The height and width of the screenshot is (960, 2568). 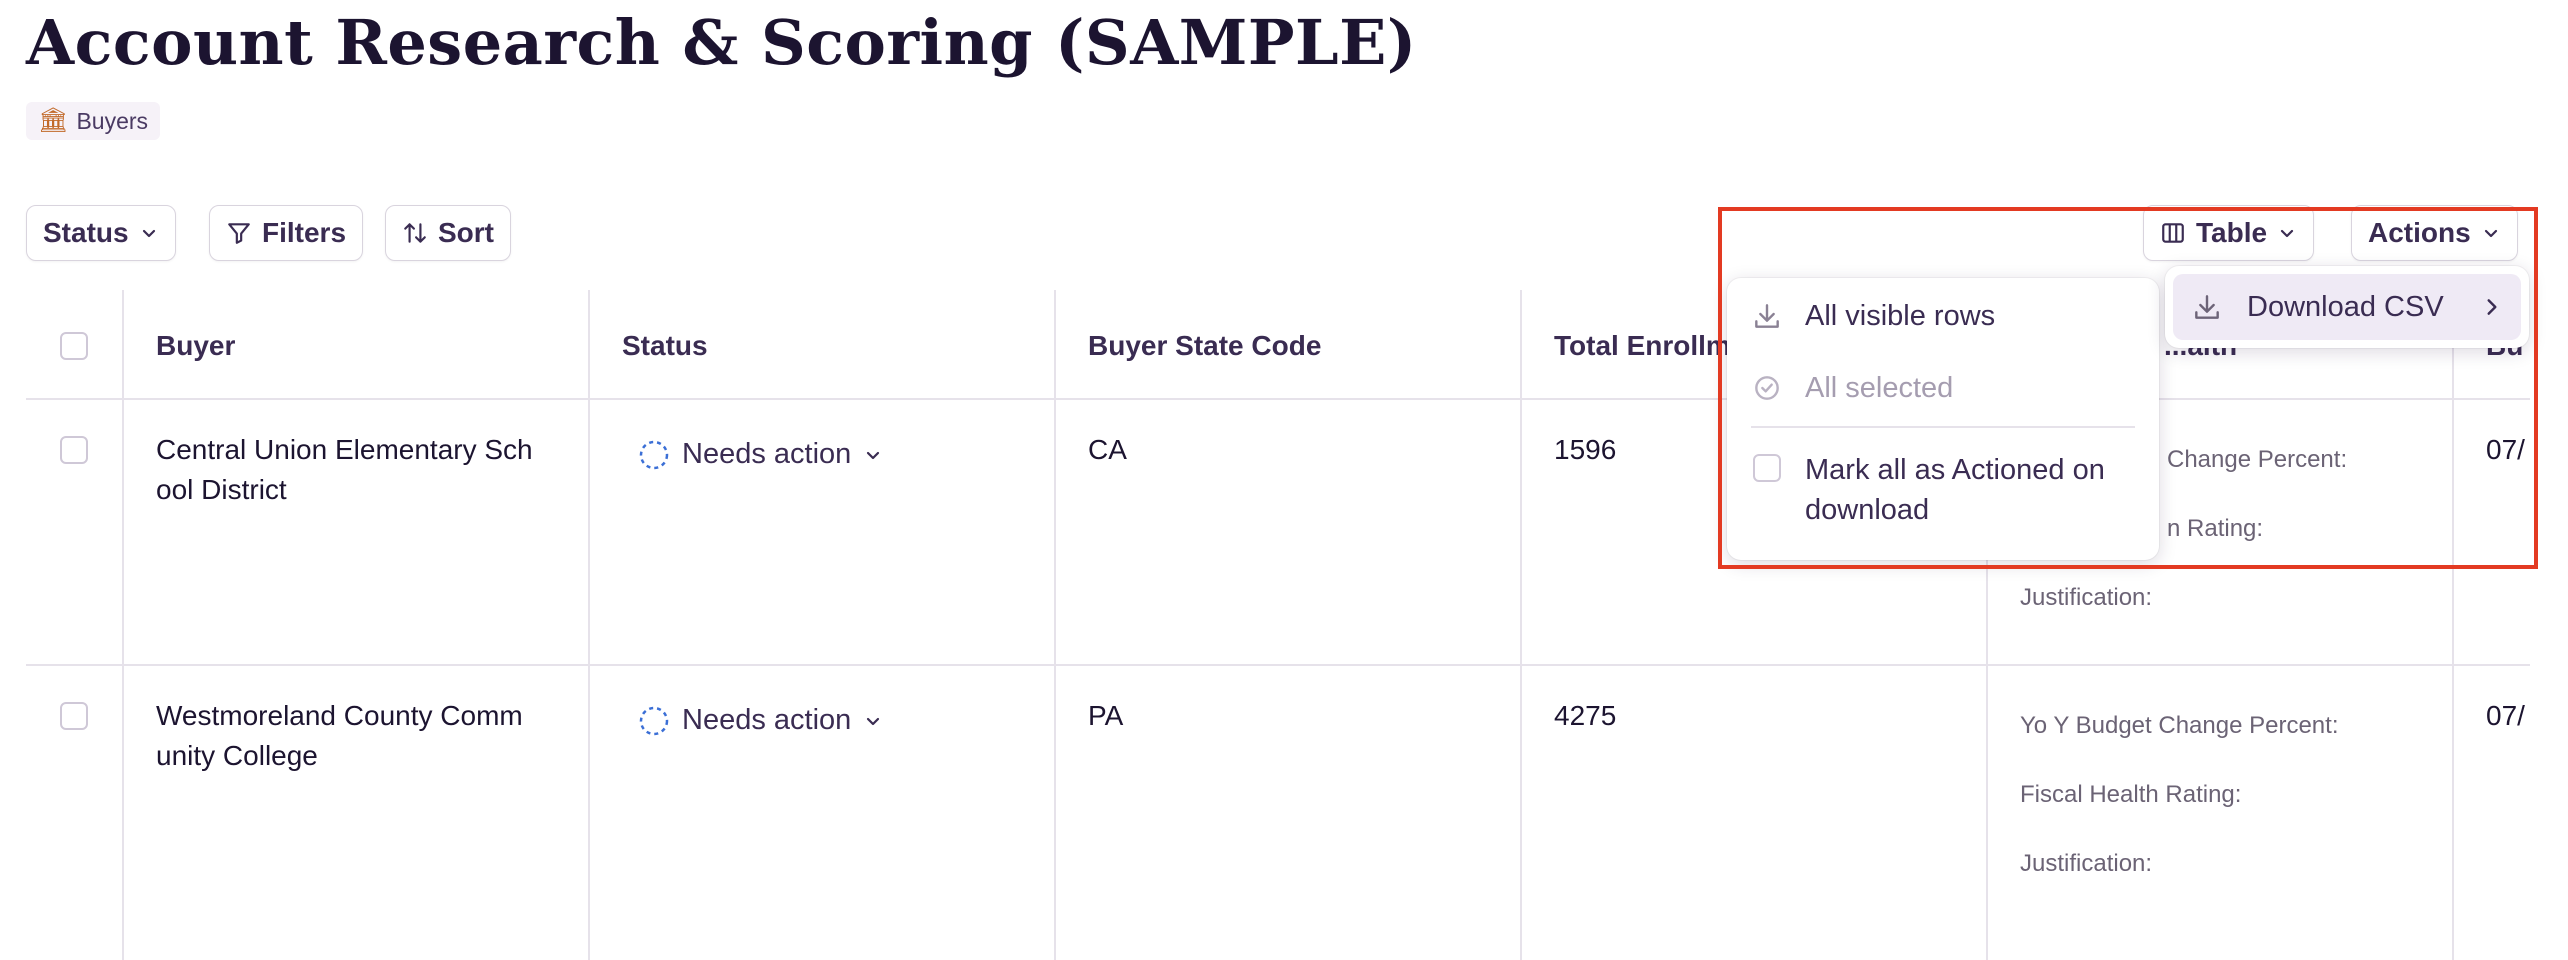 I want to click on row-divider, so click(x=1278, y=665).